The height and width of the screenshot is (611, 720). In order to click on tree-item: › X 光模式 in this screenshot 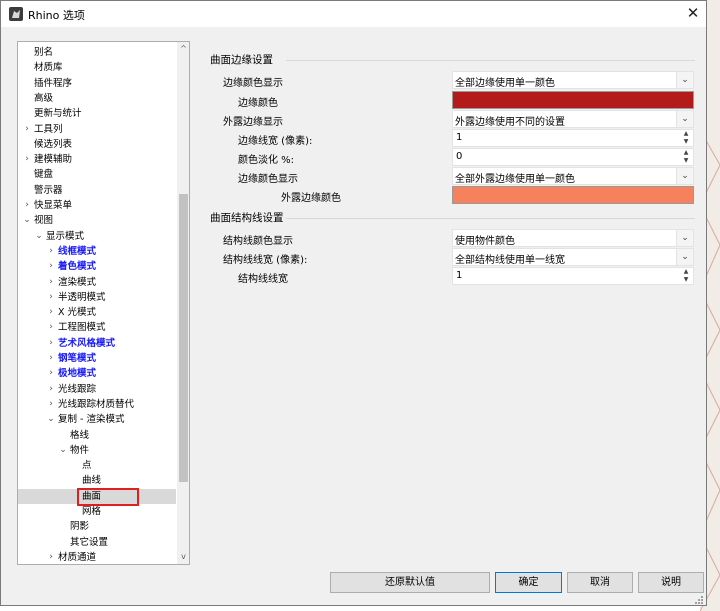, I will do `click(97, 312)`.